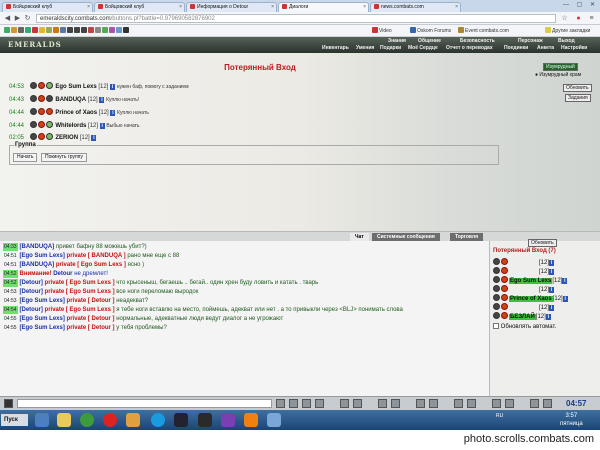 The height and width of the screenshot is (450, 600). What do you see at coordinates (293, 403) in the screenshot?
I see `clear-icon` at bounding box center [293, 403].